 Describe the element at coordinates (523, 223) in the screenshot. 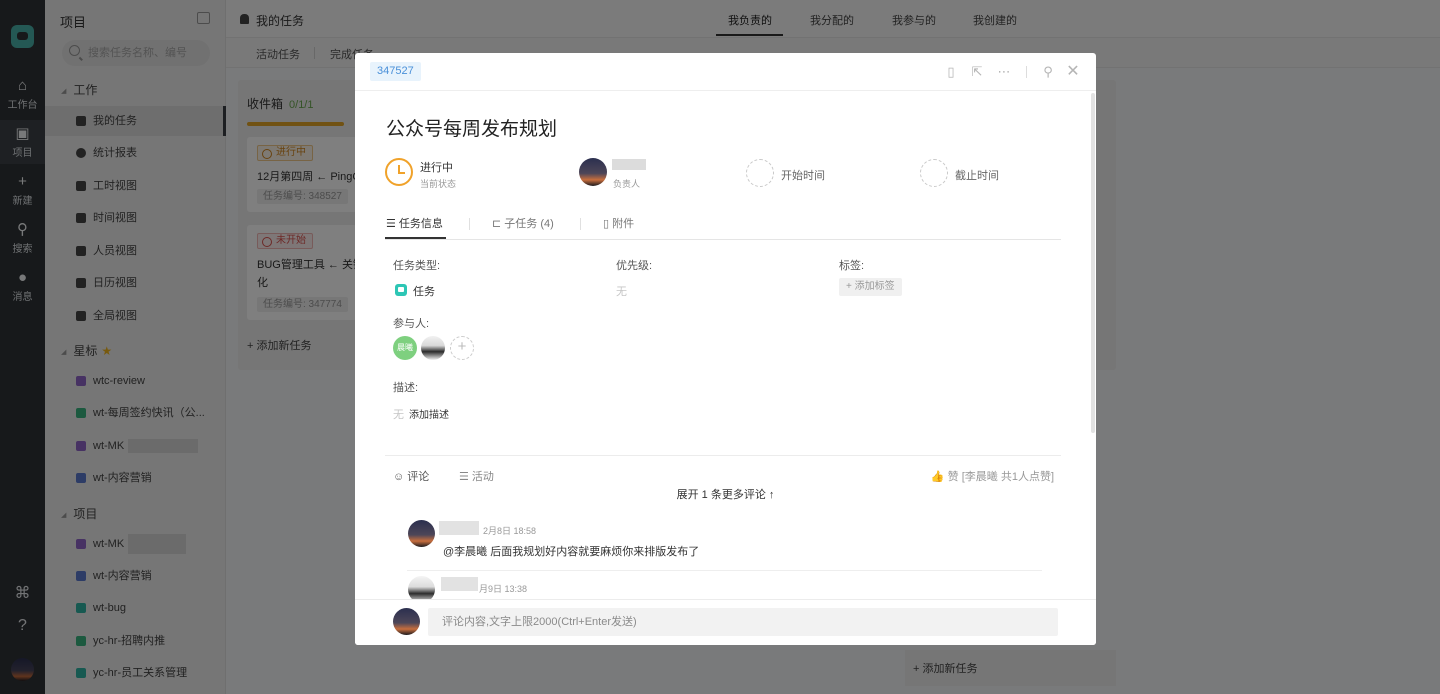

I see `tab-subtasks: ⊏ 子任务 (4)` at that location.